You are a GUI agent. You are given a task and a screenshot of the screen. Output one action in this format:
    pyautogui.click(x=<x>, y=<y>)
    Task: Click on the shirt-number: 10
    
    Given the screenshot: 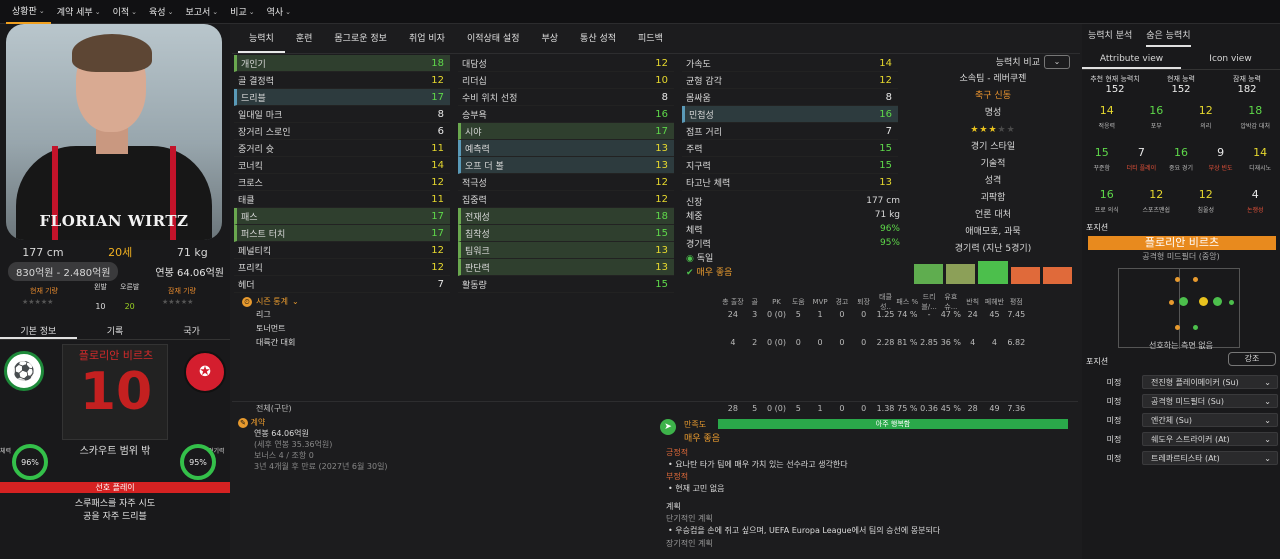 What is the action you would take?
    pyautogui.click(x=116, y=392)
    